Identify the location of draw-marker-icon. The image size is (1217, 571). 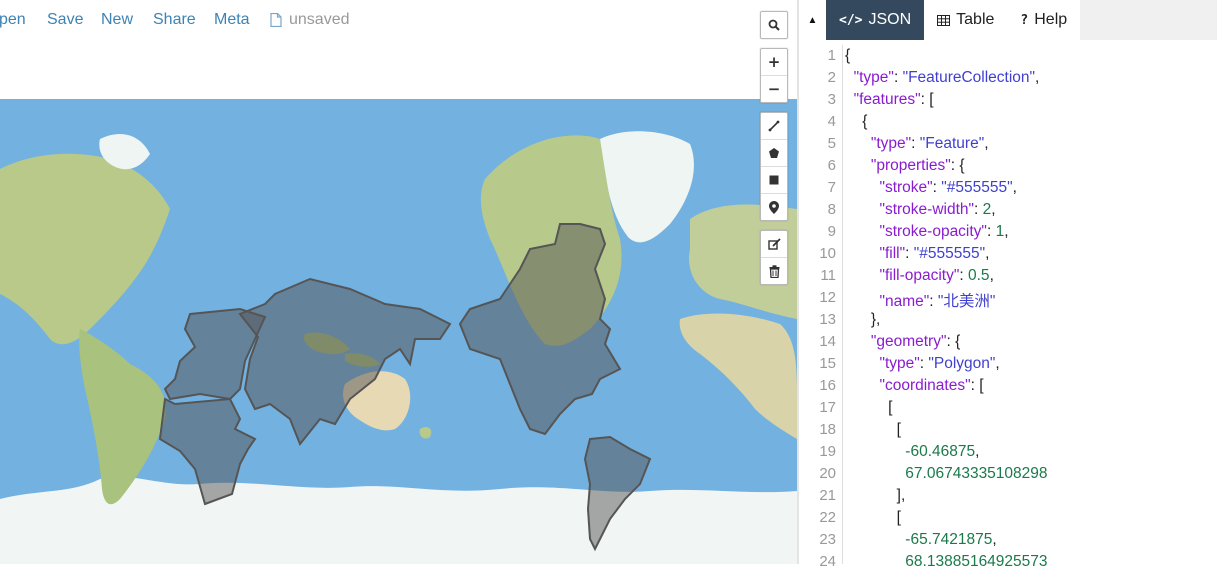
(774, 206).